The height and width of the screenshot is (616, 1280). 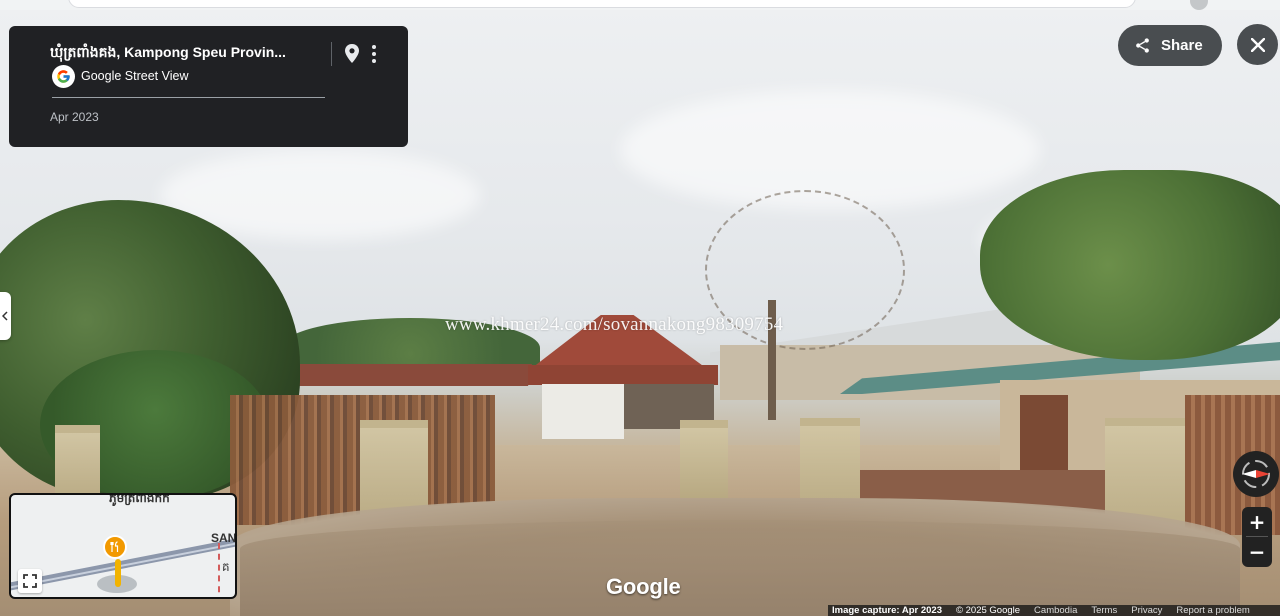 I want to click on fullscreen-icon, so click(x=30, y=581).